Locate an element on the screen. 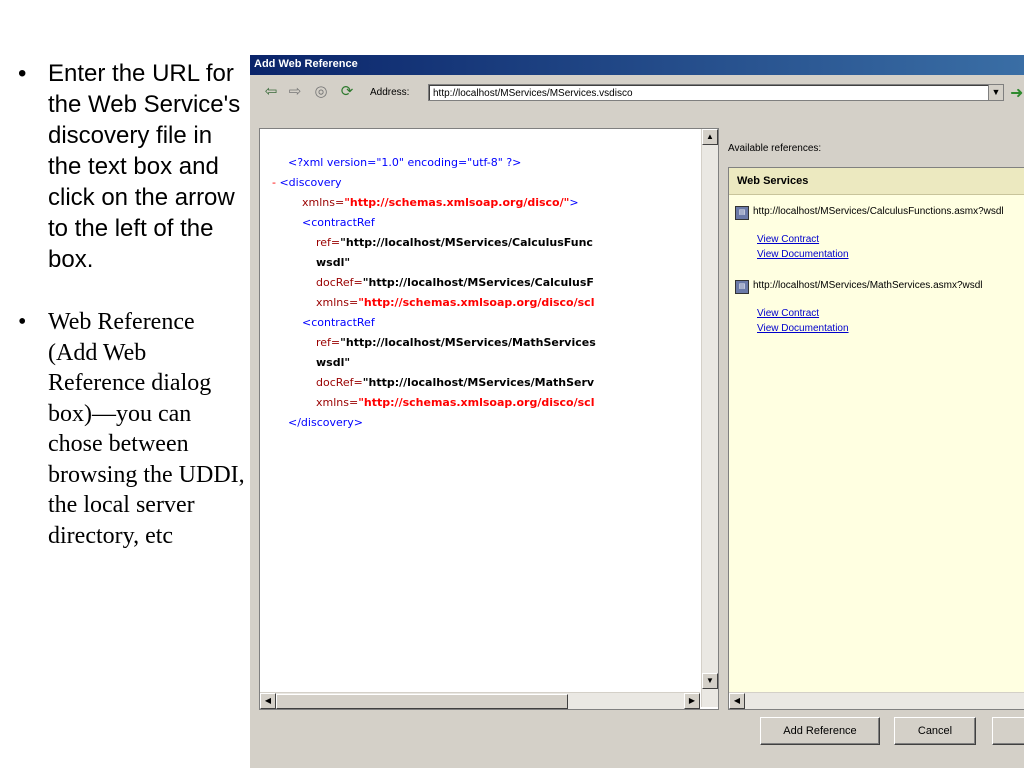 This screenshot has height=768, width=1024. scroll-up-button: ▲ is located at coordinates (710, 137).